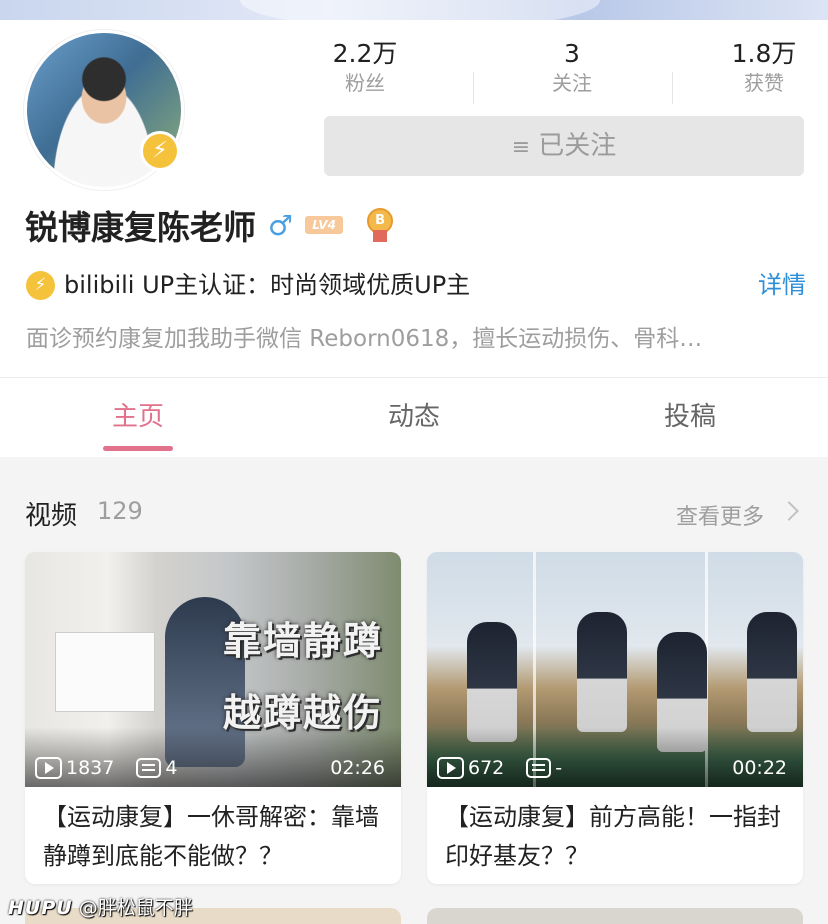 The image size is (828, 924). What do you see at coordinates (324, 225) in the screenshot?
I see `level-badge: LV4` at bounding box center [324, 225].